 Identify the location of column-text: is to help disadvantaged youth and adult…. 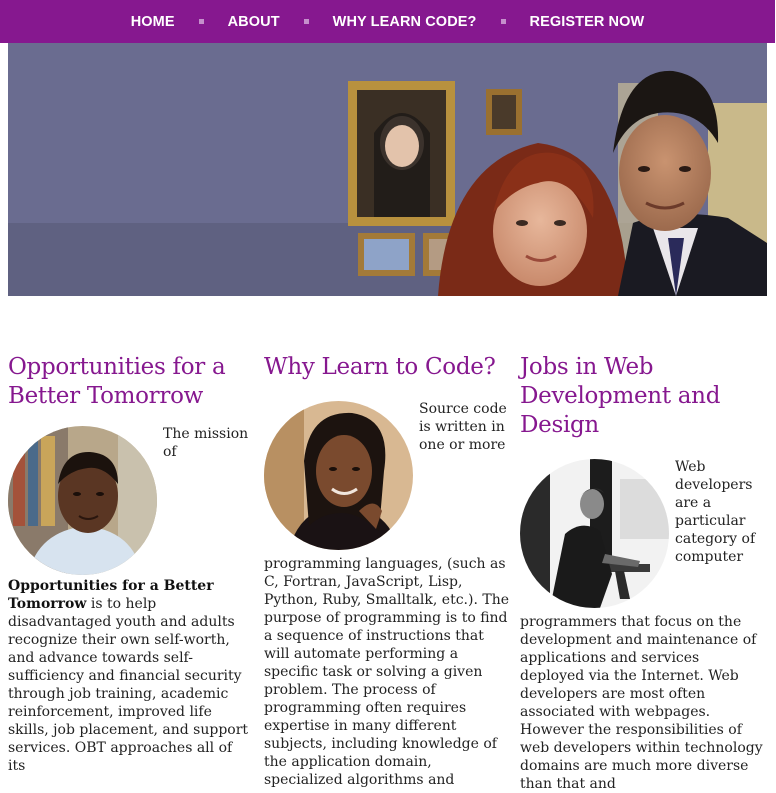
(128, 685).